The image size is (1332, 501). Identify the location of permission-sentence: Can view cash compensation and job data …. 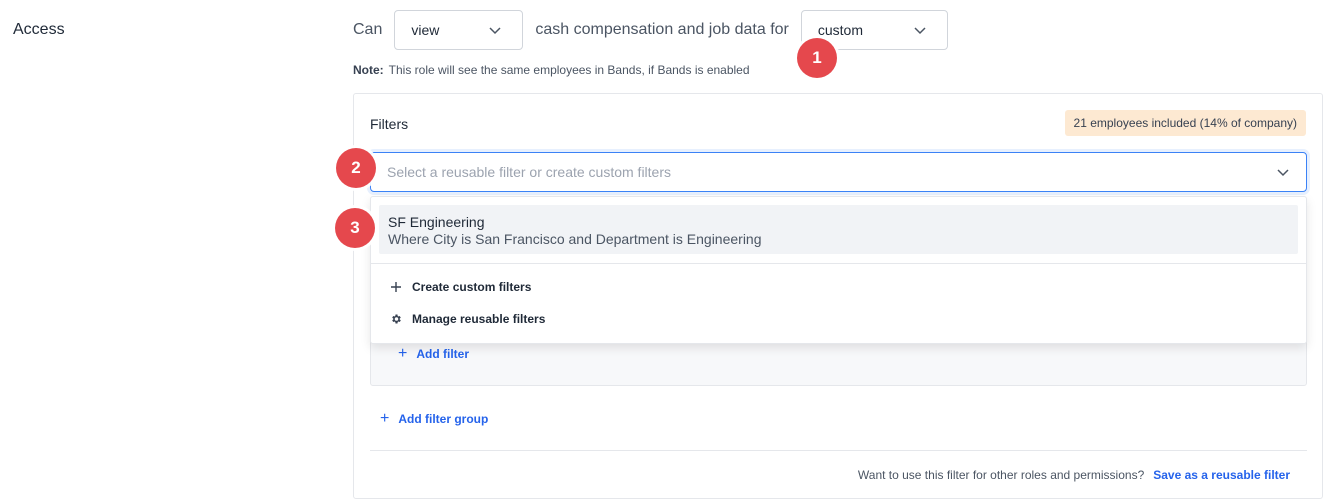
(650, 30).